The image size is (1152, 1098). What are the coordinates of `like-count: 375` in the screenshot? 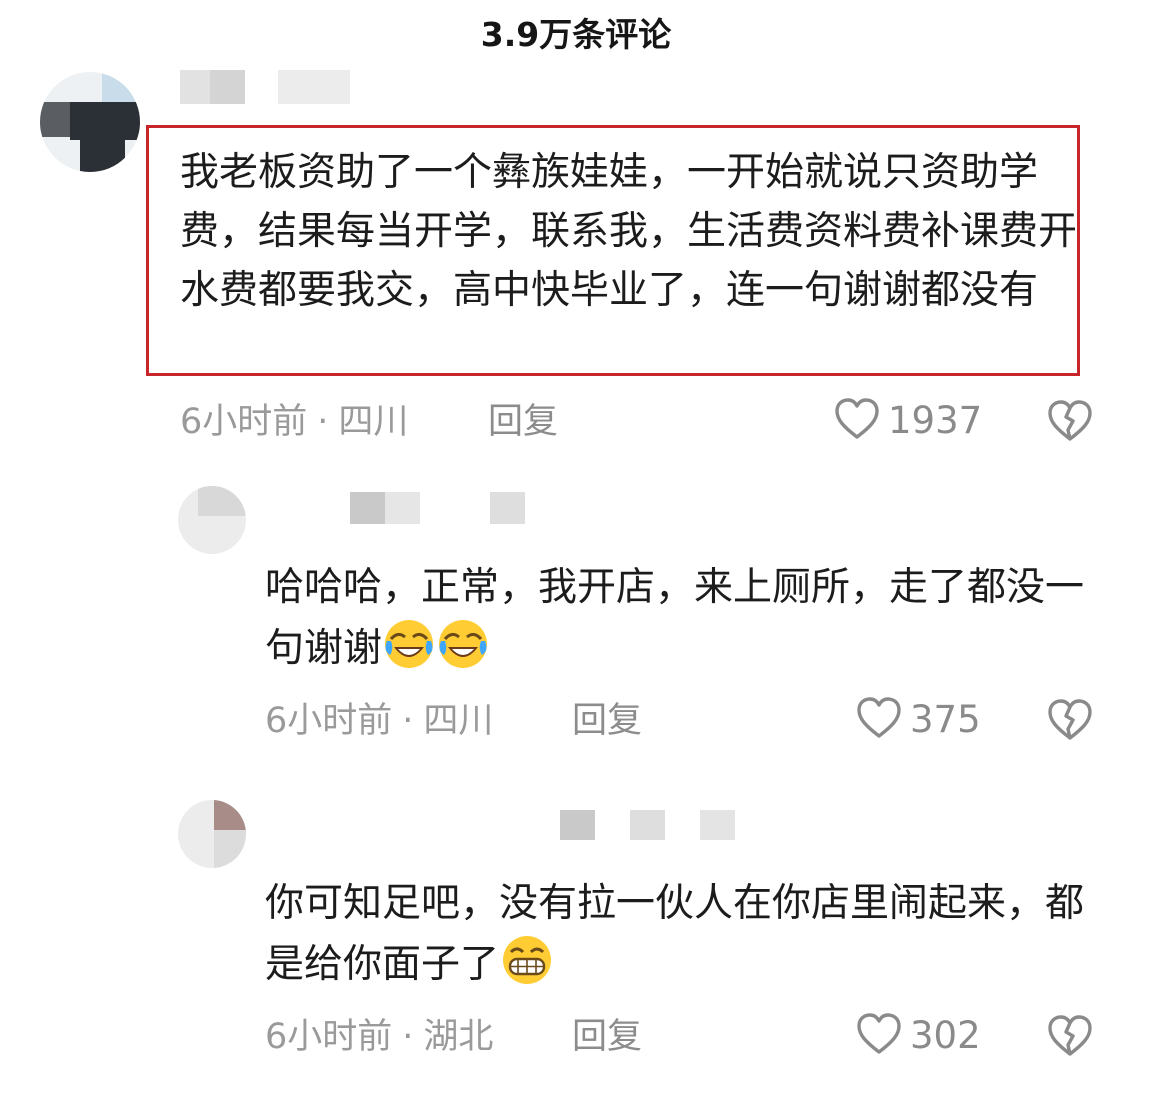 It's located at (945, 719).